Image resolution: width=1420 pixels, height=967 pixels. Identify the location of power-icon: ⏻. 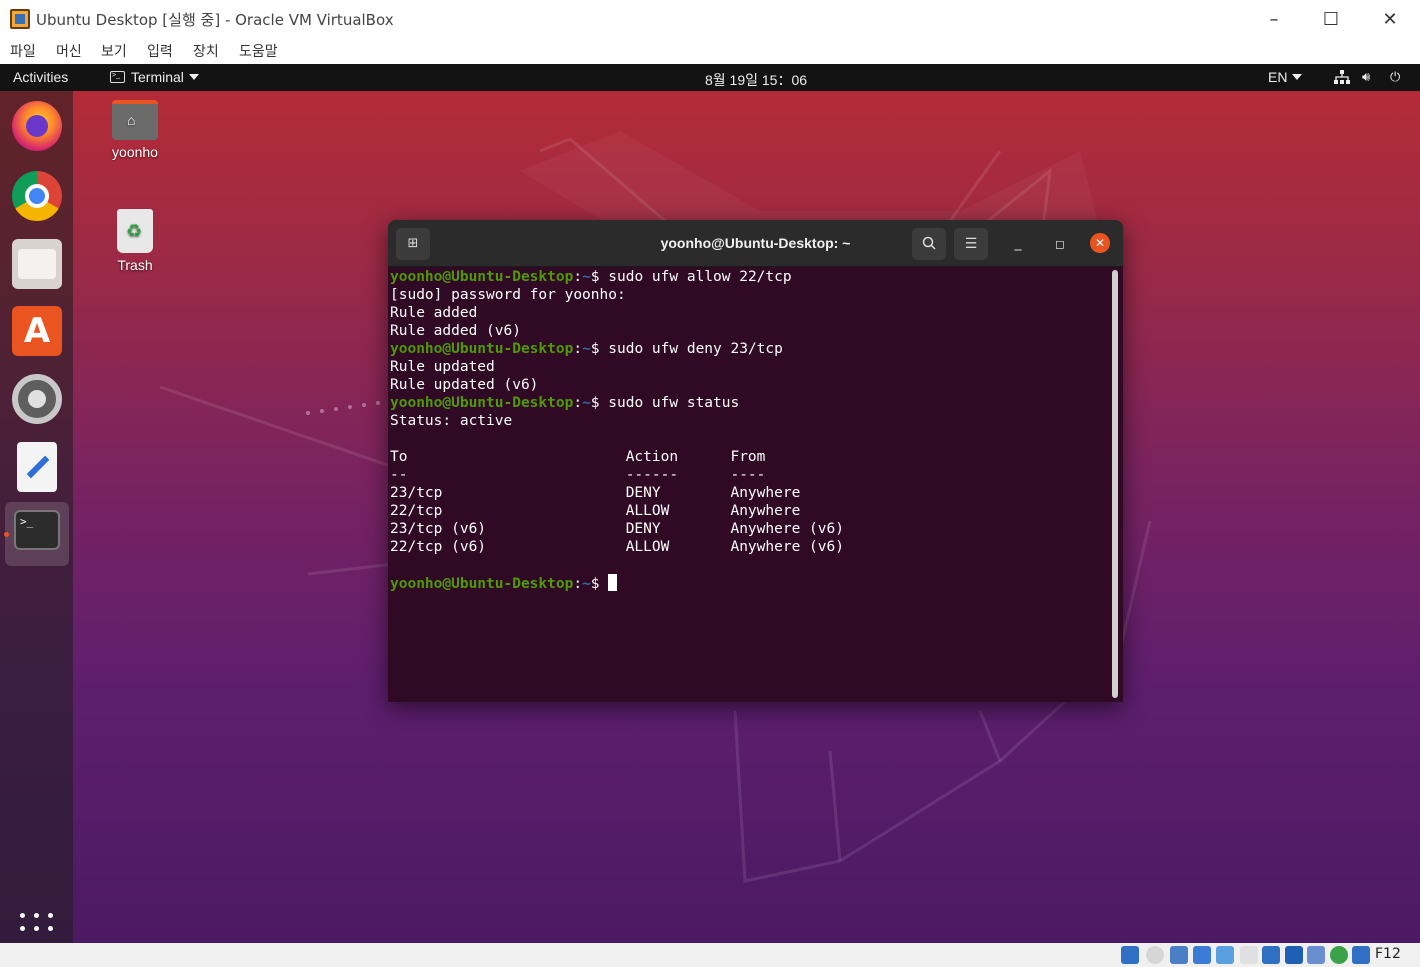
(1395, 77).